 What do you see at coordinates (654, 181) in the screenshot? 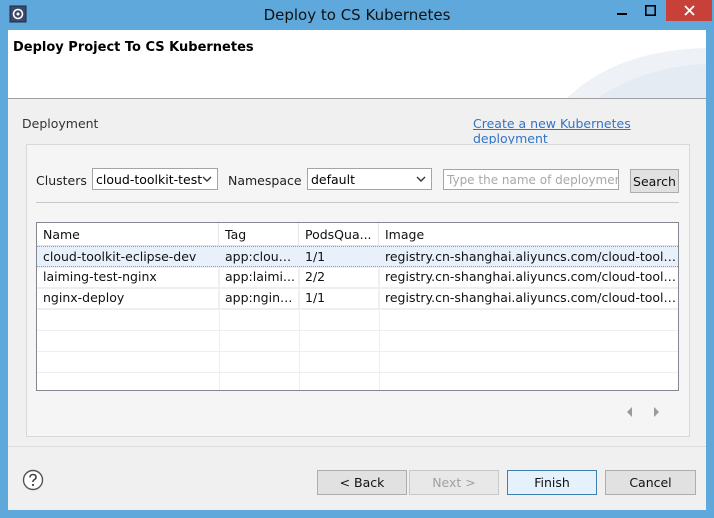
I see `search-button: Search` at bounding box center [654, 181].